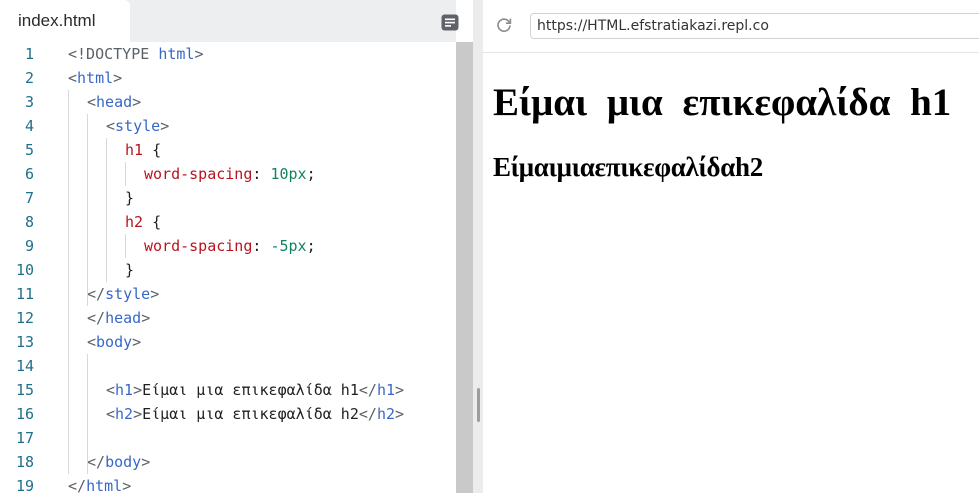 This screenshot has height=498, width=979. What do you see at coordinates (29, 150) in the screenshot?
I see `line-number: 5` at bounding box center [29, 150].